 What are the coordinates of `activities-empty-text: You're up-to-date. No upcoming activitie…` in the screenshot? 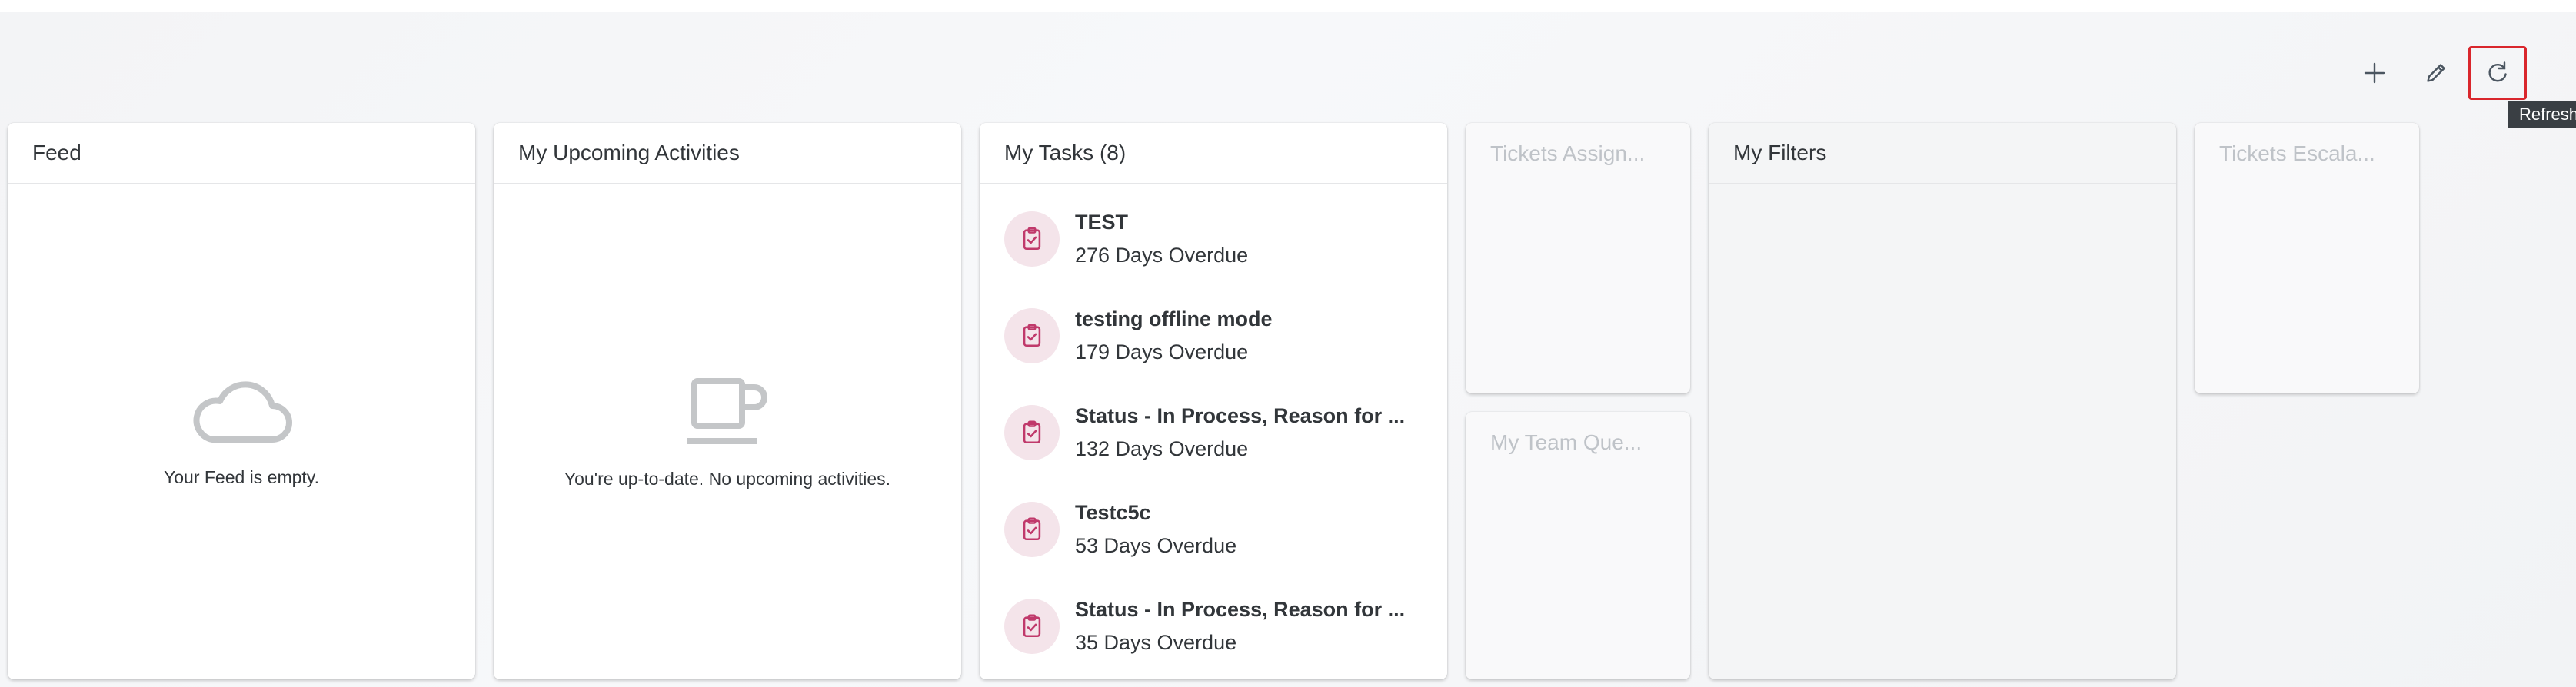 It's located at (728, 479).